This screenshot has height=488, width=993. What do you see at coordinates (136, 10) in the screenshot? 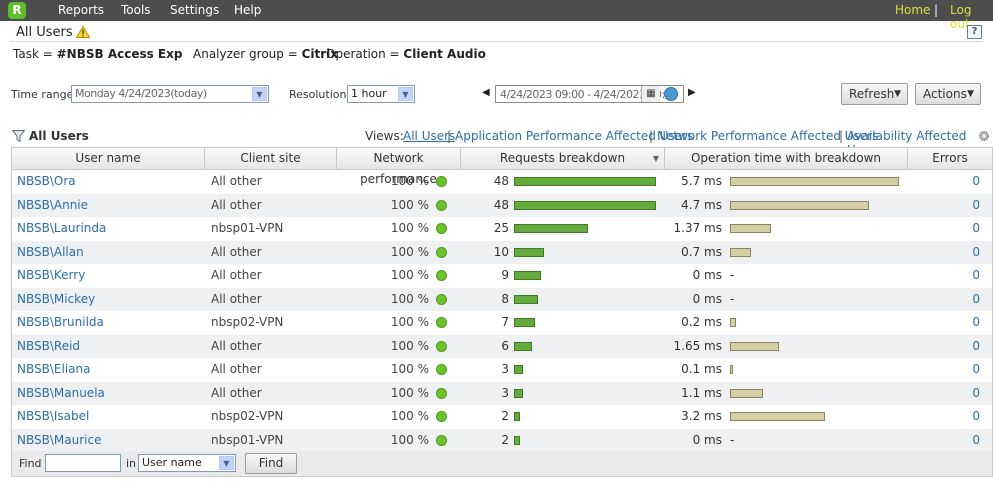
I see `menu-tools: Tools` at bounding box center [136, 10].